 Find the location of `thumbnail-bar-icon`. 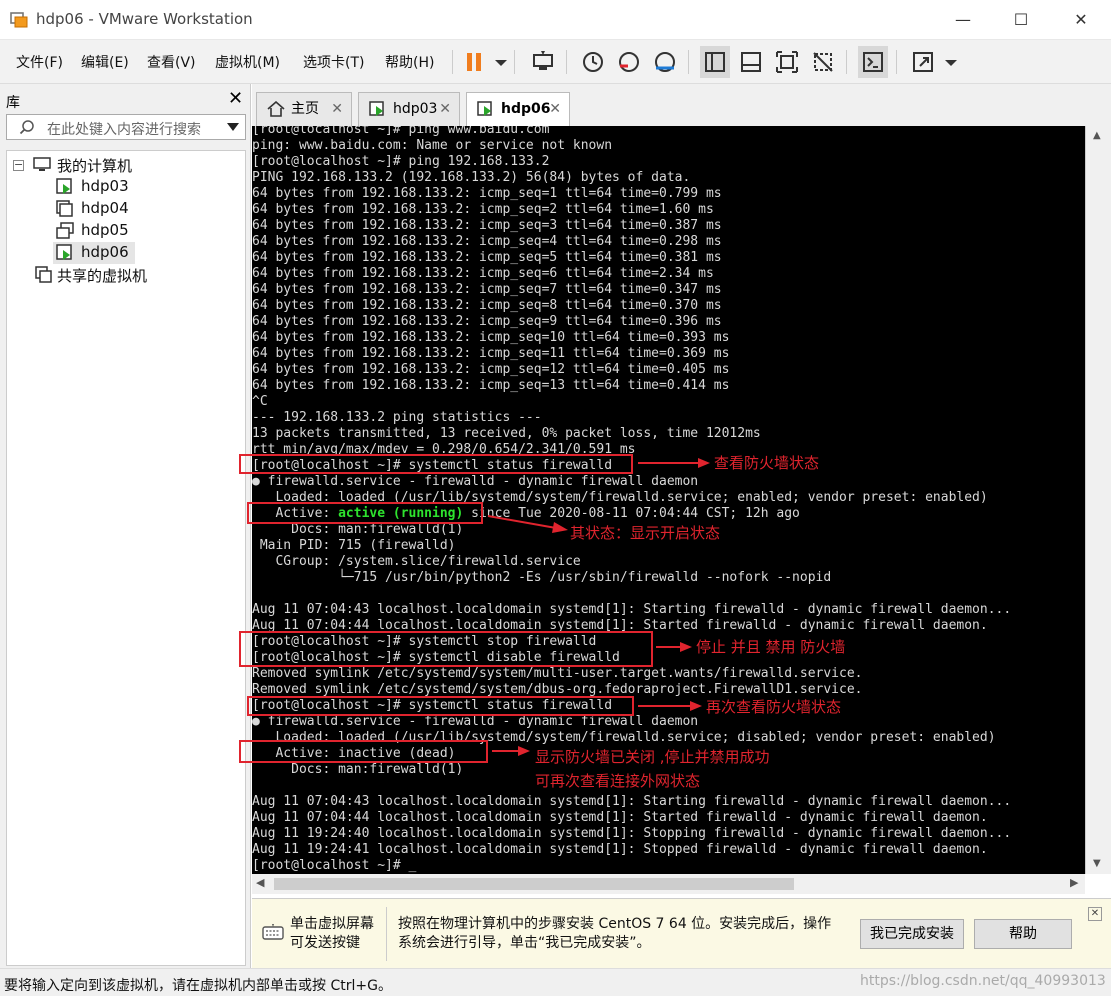

thumbnail-bar-icon is located at coordinates (751, 62).